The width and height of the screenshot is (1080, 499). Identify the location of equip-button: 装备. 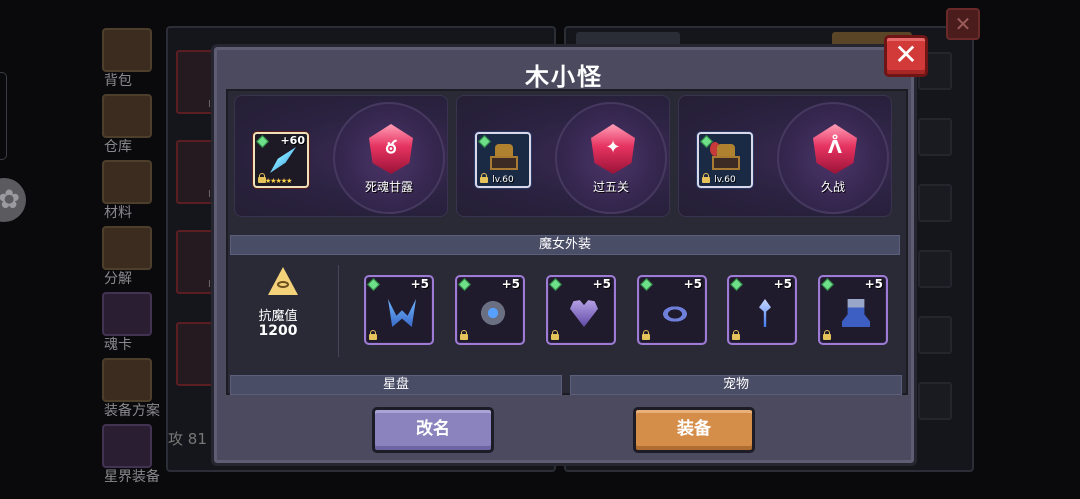
(694, 430).